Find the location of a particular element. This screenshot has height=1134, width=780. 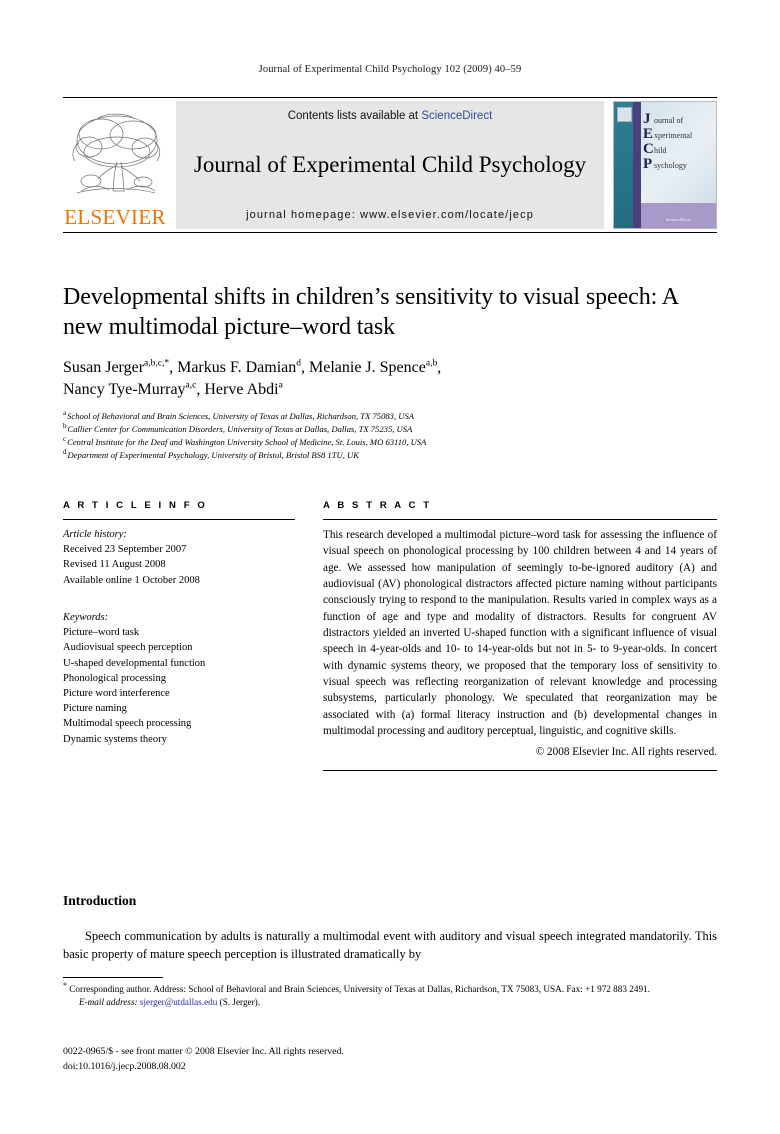

article-info-rule is located at coordinates (179, 519).